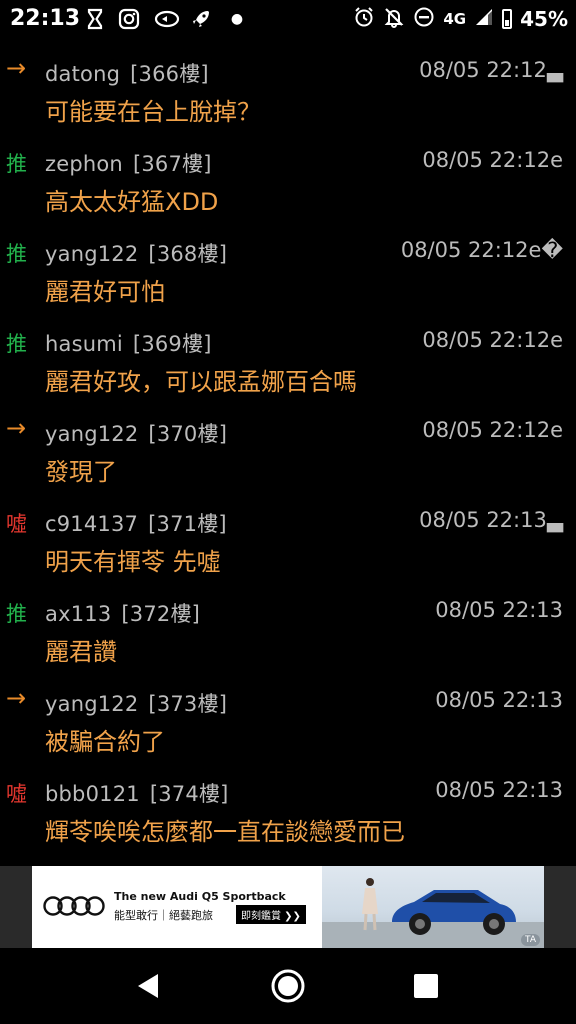  I want to click on audi-logo-icon, so click(74, 906).